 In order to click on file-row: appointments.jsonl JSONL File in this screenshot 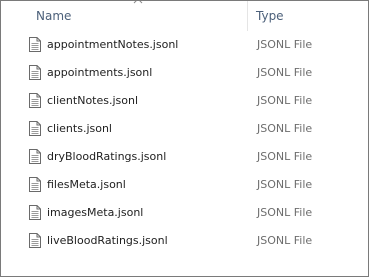, I will do `click(184, 73)`.